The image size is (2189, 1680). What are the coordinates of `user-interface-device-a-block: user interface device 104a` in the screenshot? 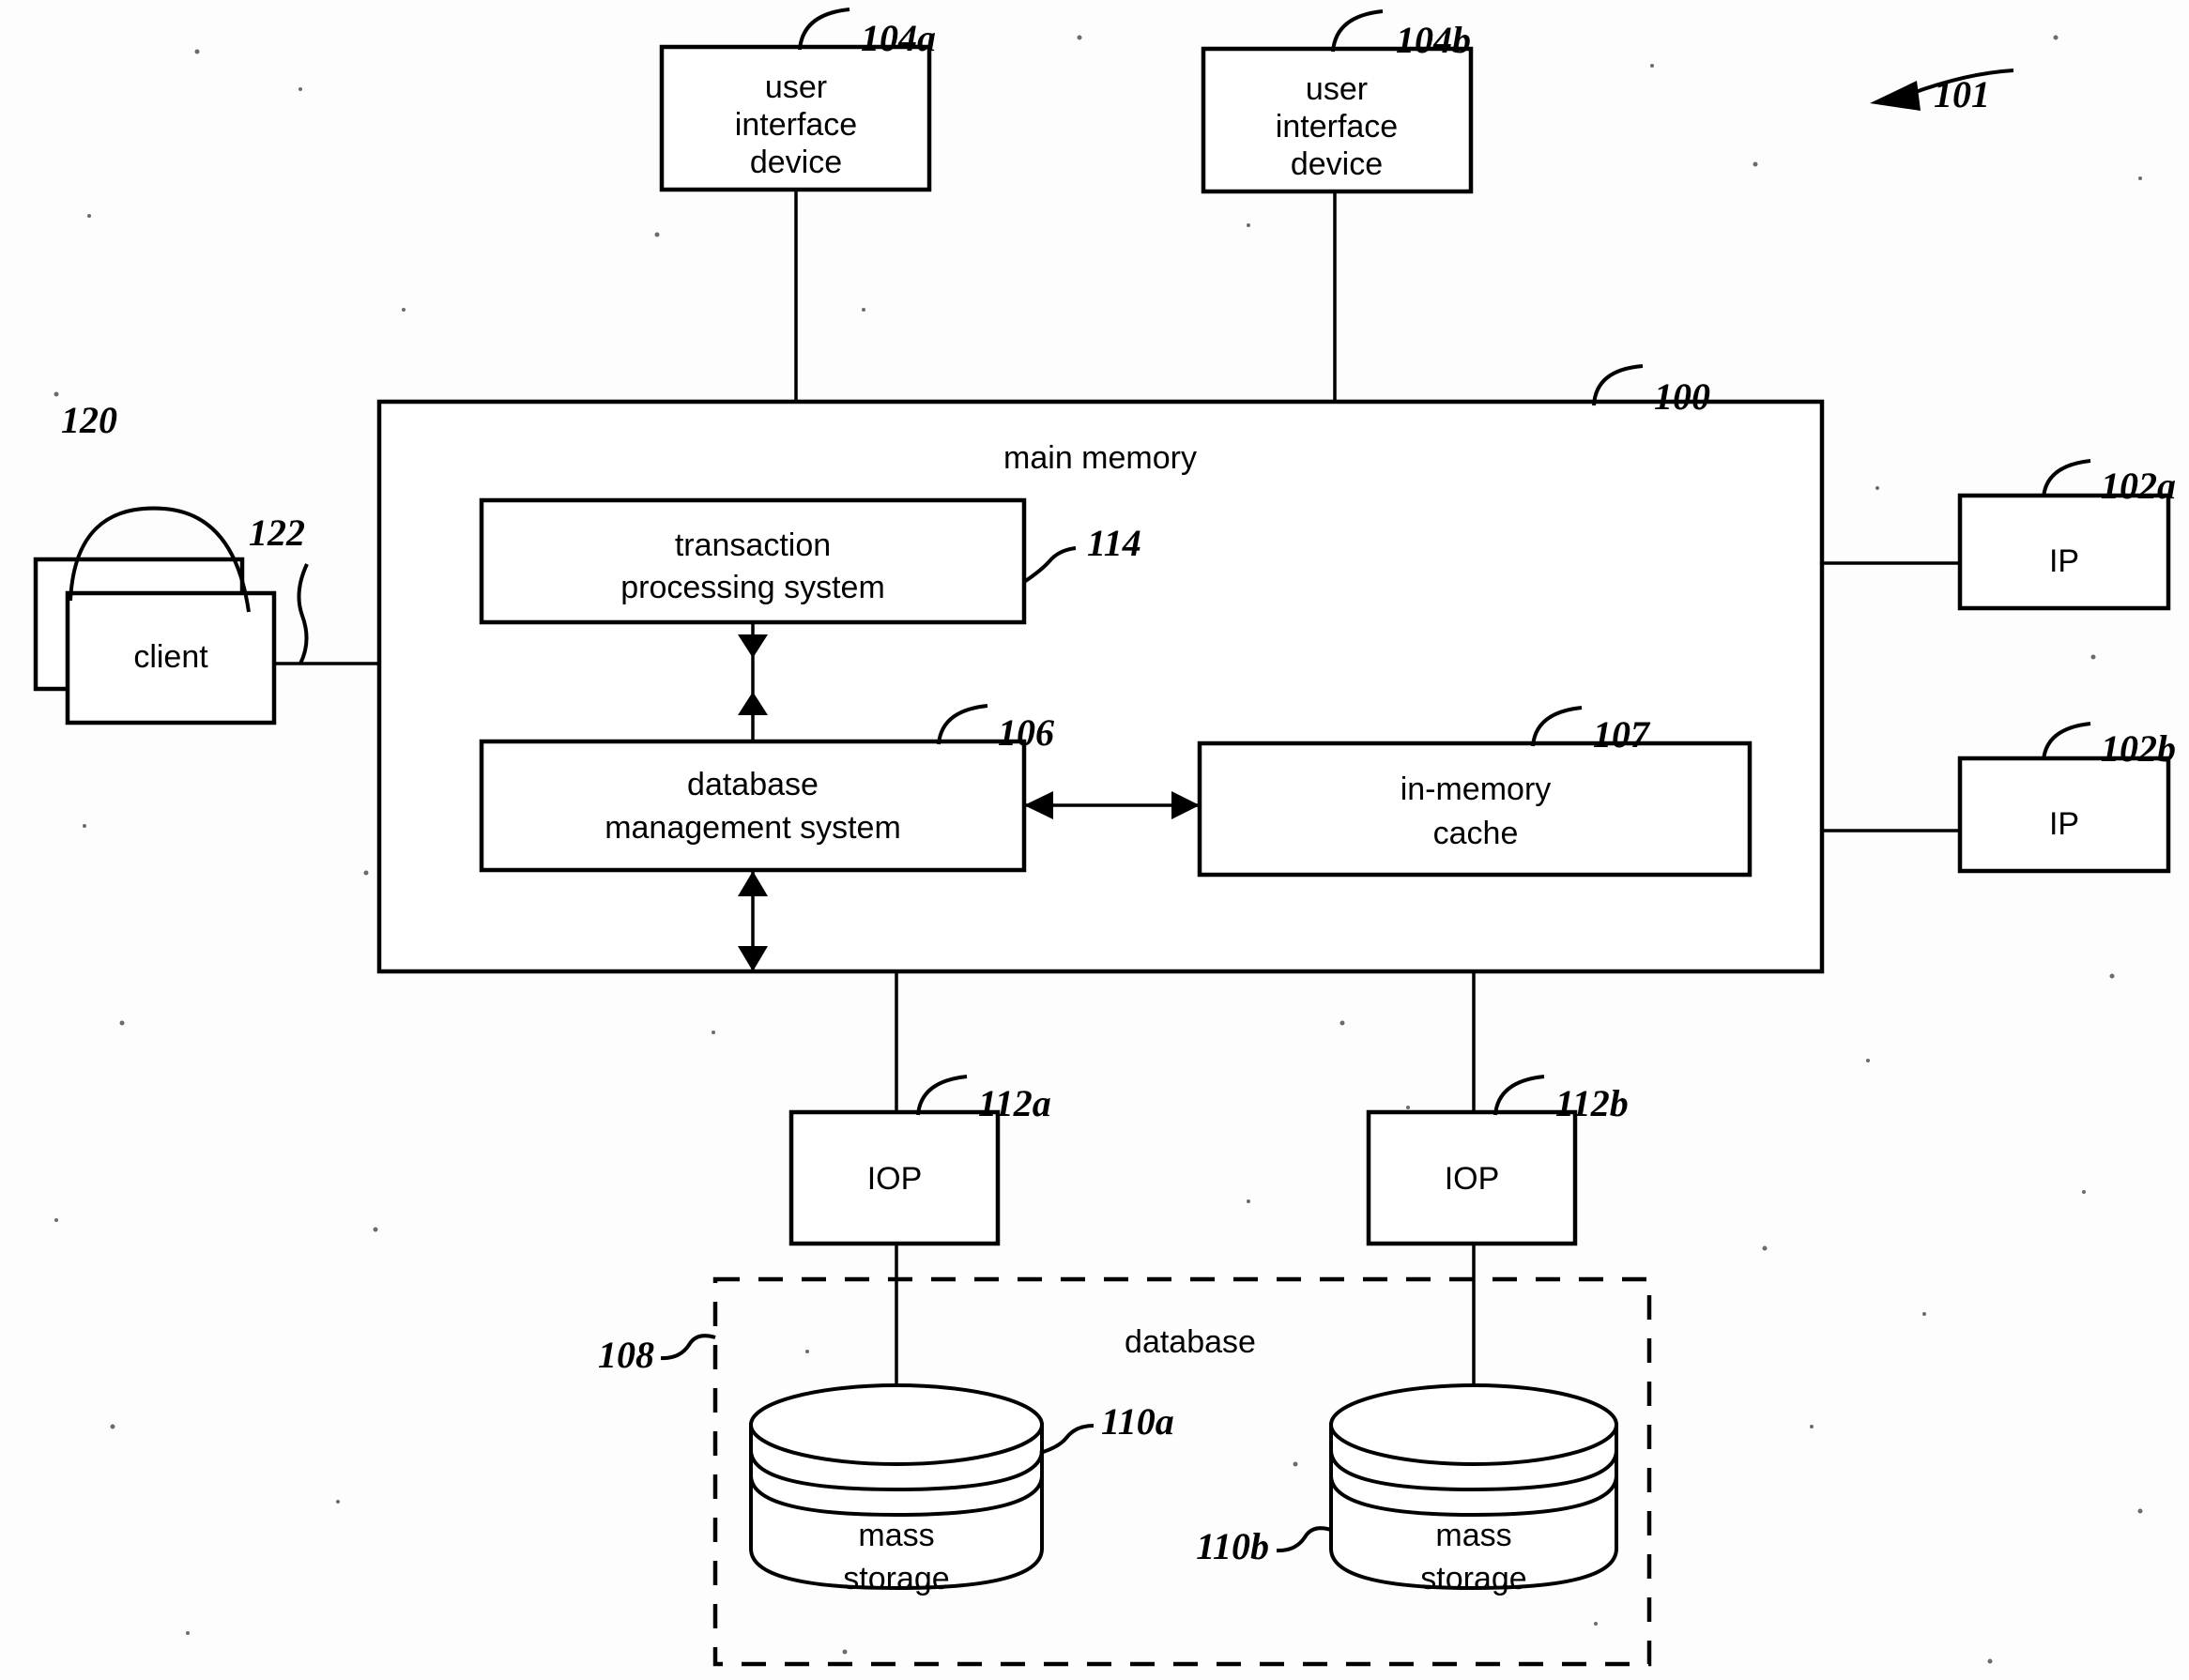 It's located at (797, 100).